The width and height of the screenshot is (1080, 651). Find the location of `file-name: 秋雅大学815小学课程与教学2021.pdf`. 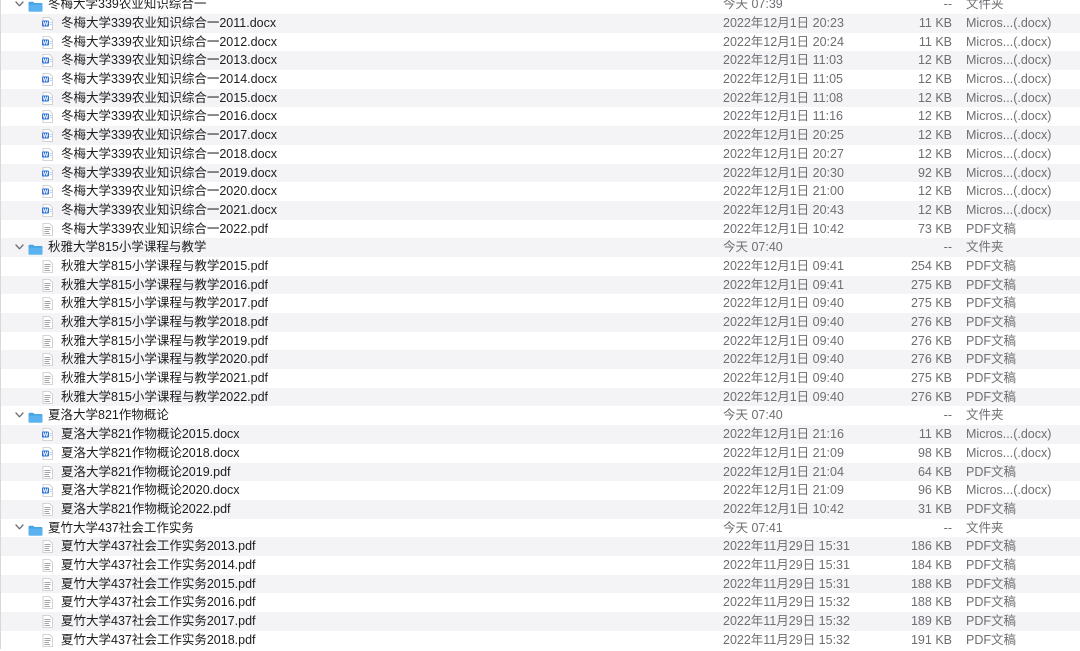

file-name: 秋雅大学815小学课程与教学2021.pdf is located at coordinates (165, 378).